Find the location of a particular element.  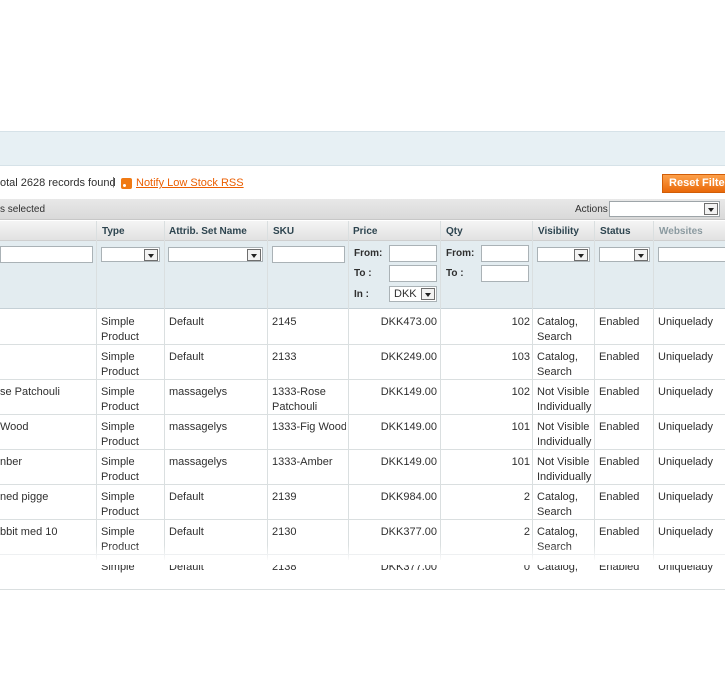

cell-sku: 2139 is located at coordinates (309, 497).